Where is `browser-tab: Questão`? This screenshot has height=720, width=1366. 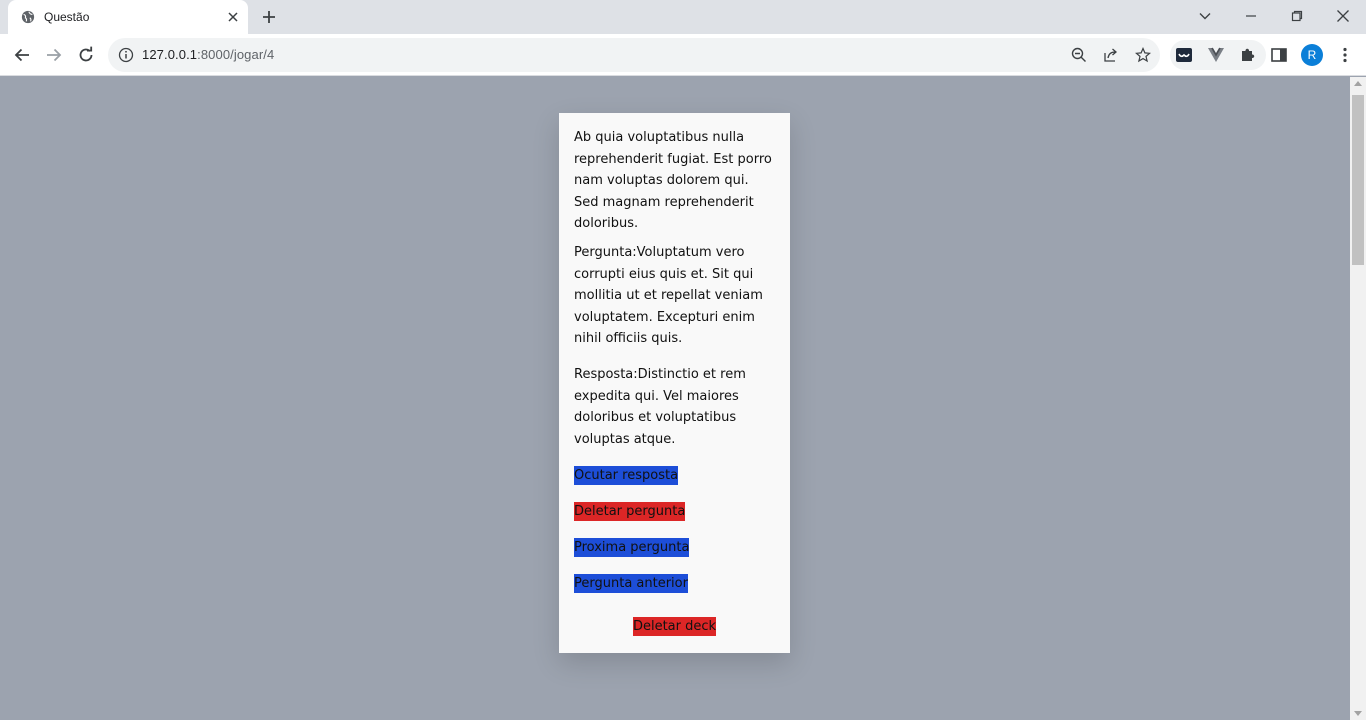
browser-tab: Questão is located at coordinates (128, 17).